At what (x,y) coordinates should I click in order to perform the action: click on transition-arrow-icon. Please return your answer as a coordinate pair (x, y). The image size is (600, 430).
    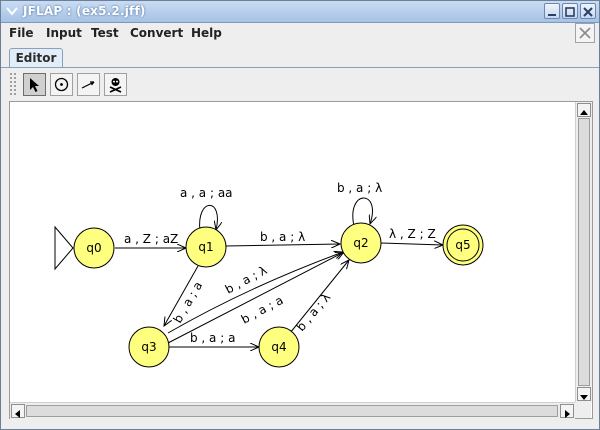
    Looking at the image, I should click on (88, 85).